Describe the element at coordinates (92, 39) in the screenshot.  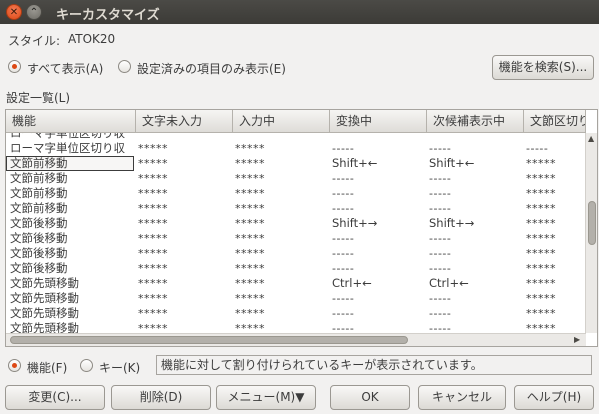
I see `style-value: ATOK20` at that location.